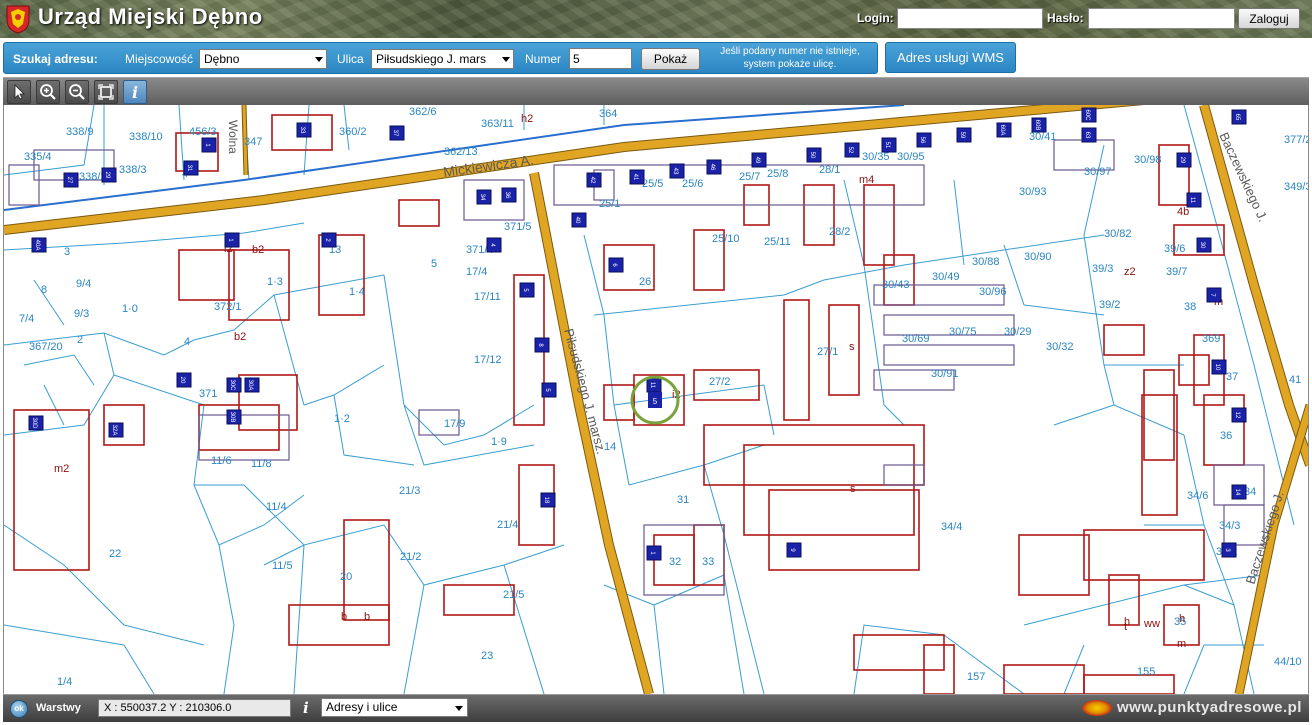 The width and height of the screenshot is (1312, 725). I want to click on login-button: Zaloguj, so click(1269, 18).